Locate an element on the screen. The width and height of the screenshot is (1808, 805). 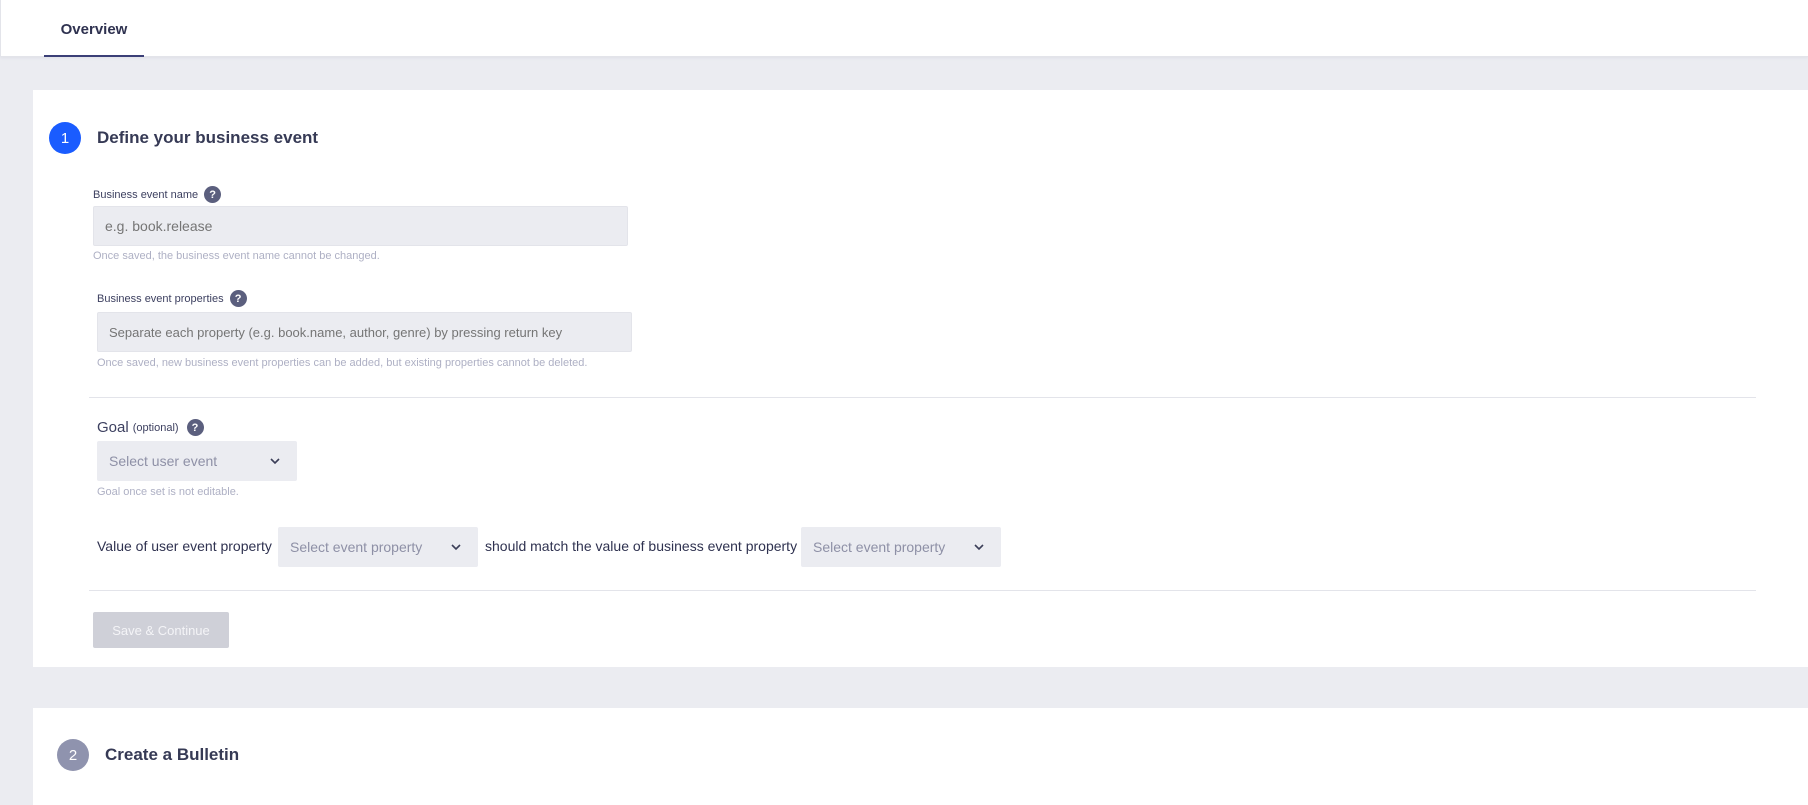
event-properties-label: Business event properties ? is located at coordinates (172, 298).